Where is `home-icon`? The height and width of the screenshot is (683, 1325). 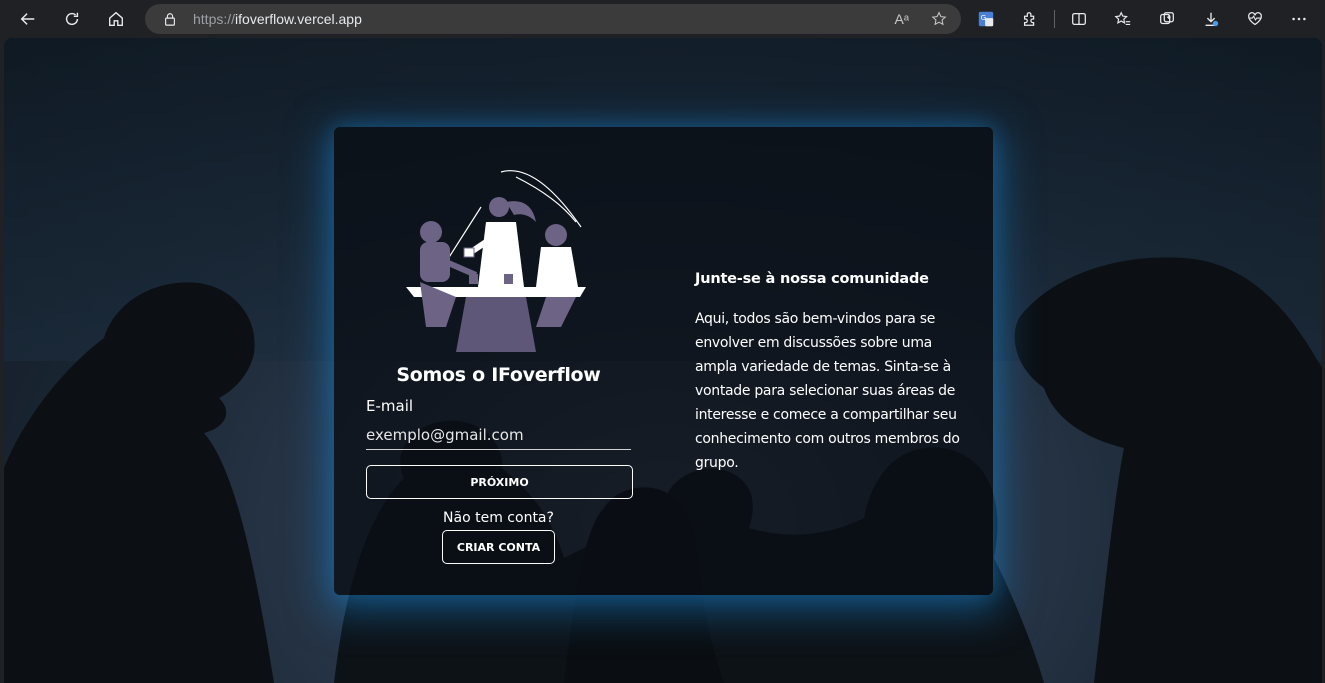 home-icon is located at coordinates (116, 18).